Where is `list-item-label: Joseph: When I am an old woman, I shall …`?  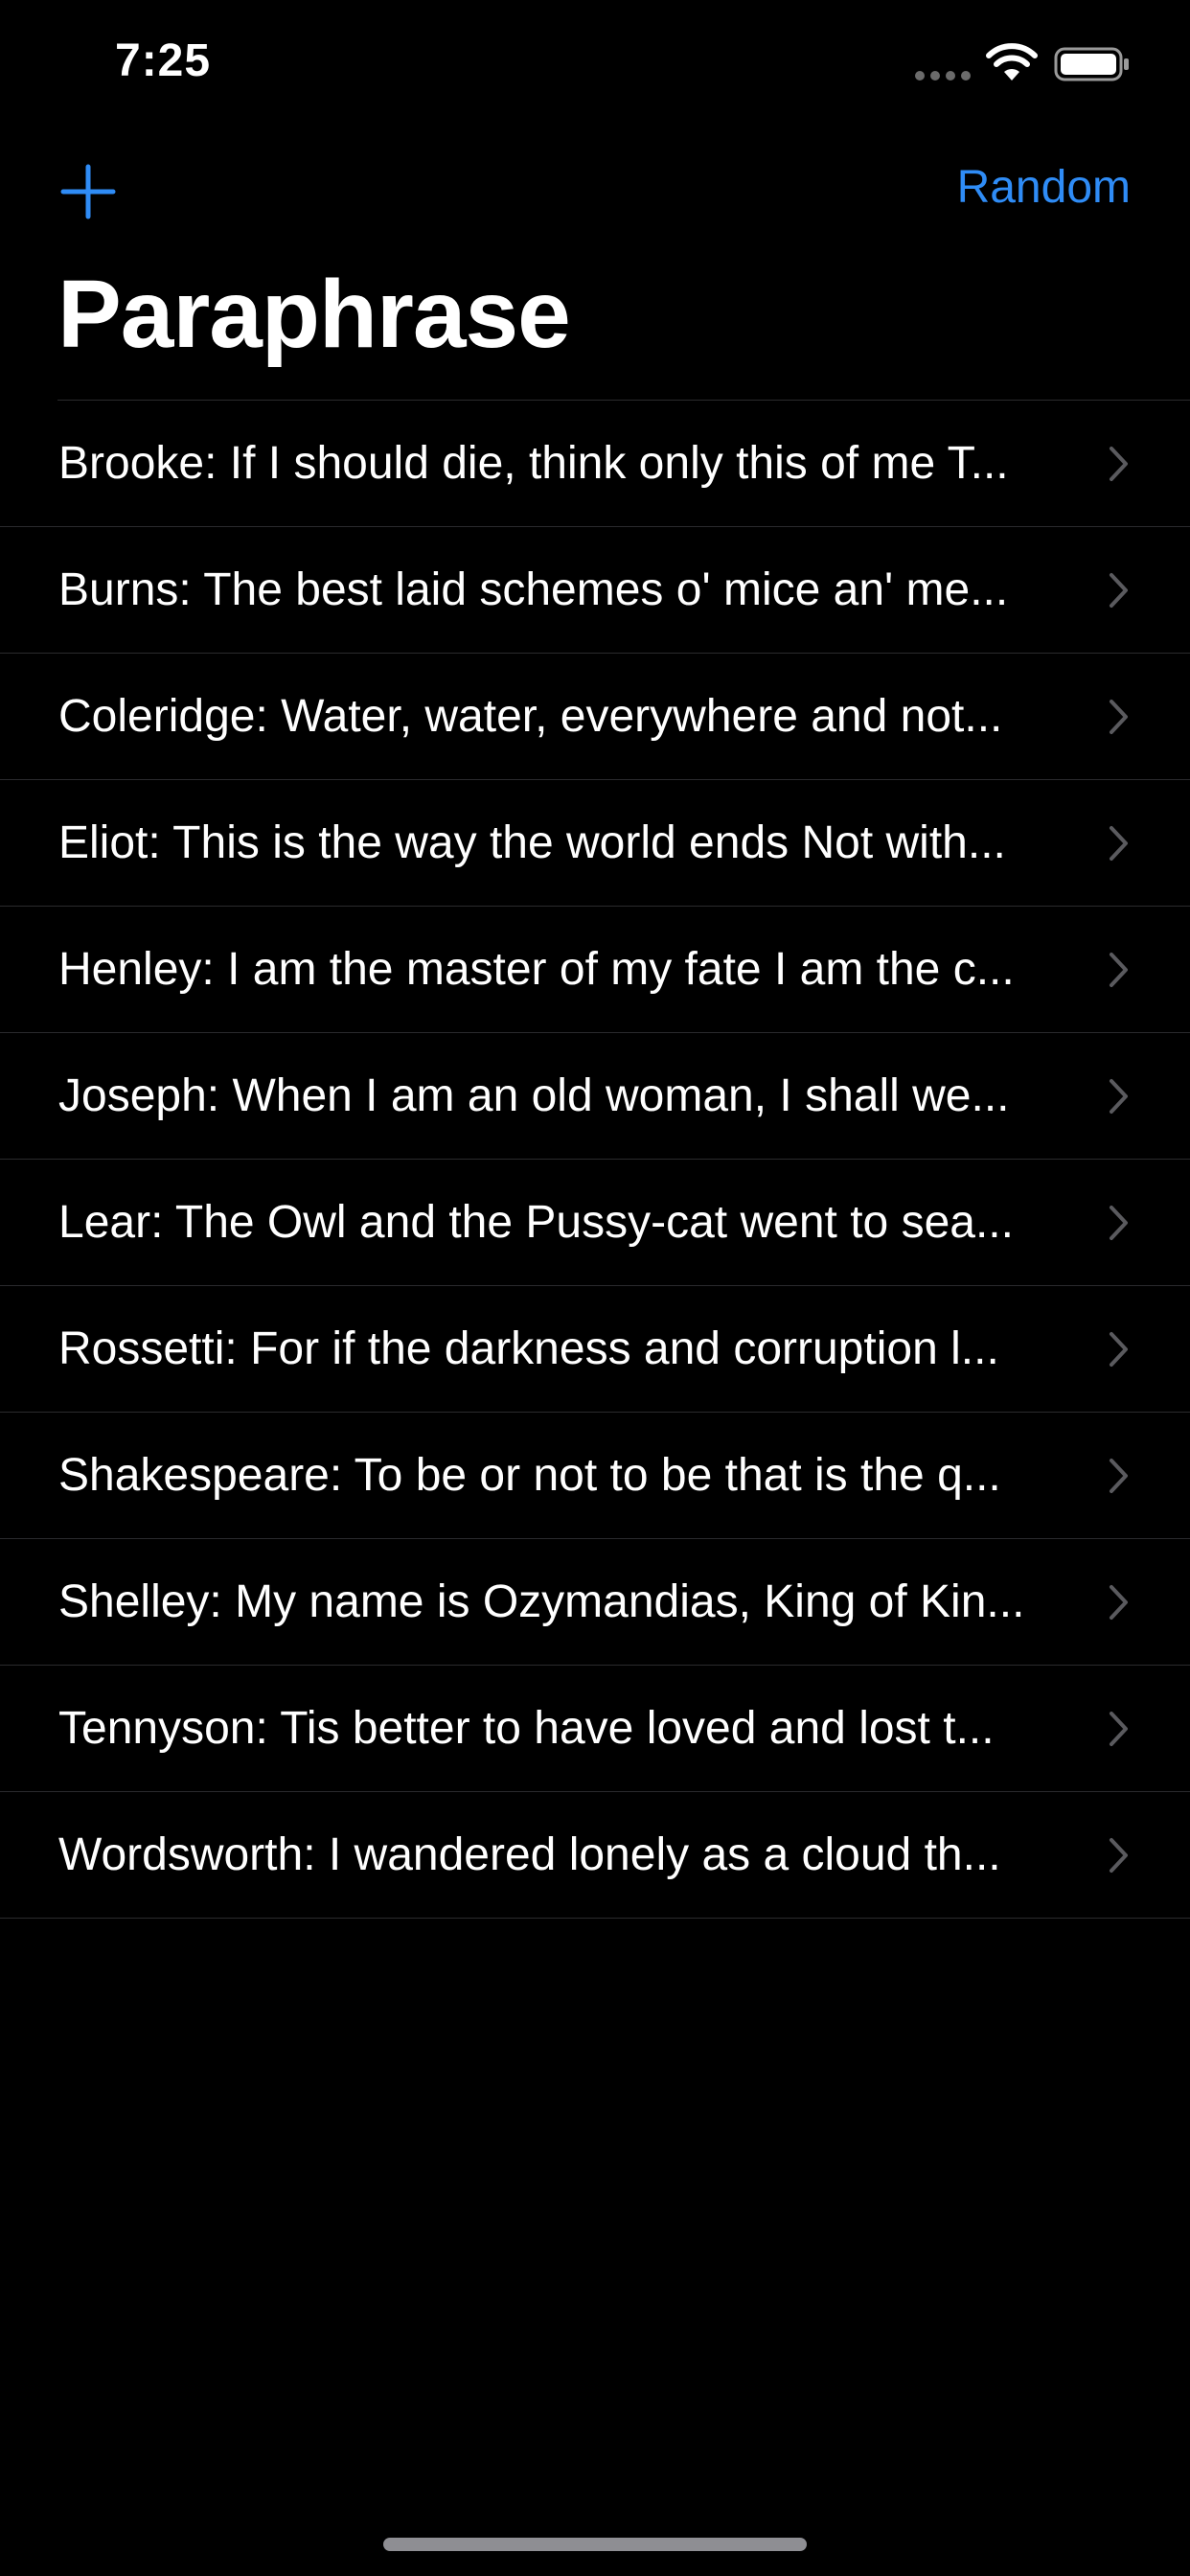 list-item-label: Joseph: When I am an old woman, I shall … is located at coordinates (534, 1095).